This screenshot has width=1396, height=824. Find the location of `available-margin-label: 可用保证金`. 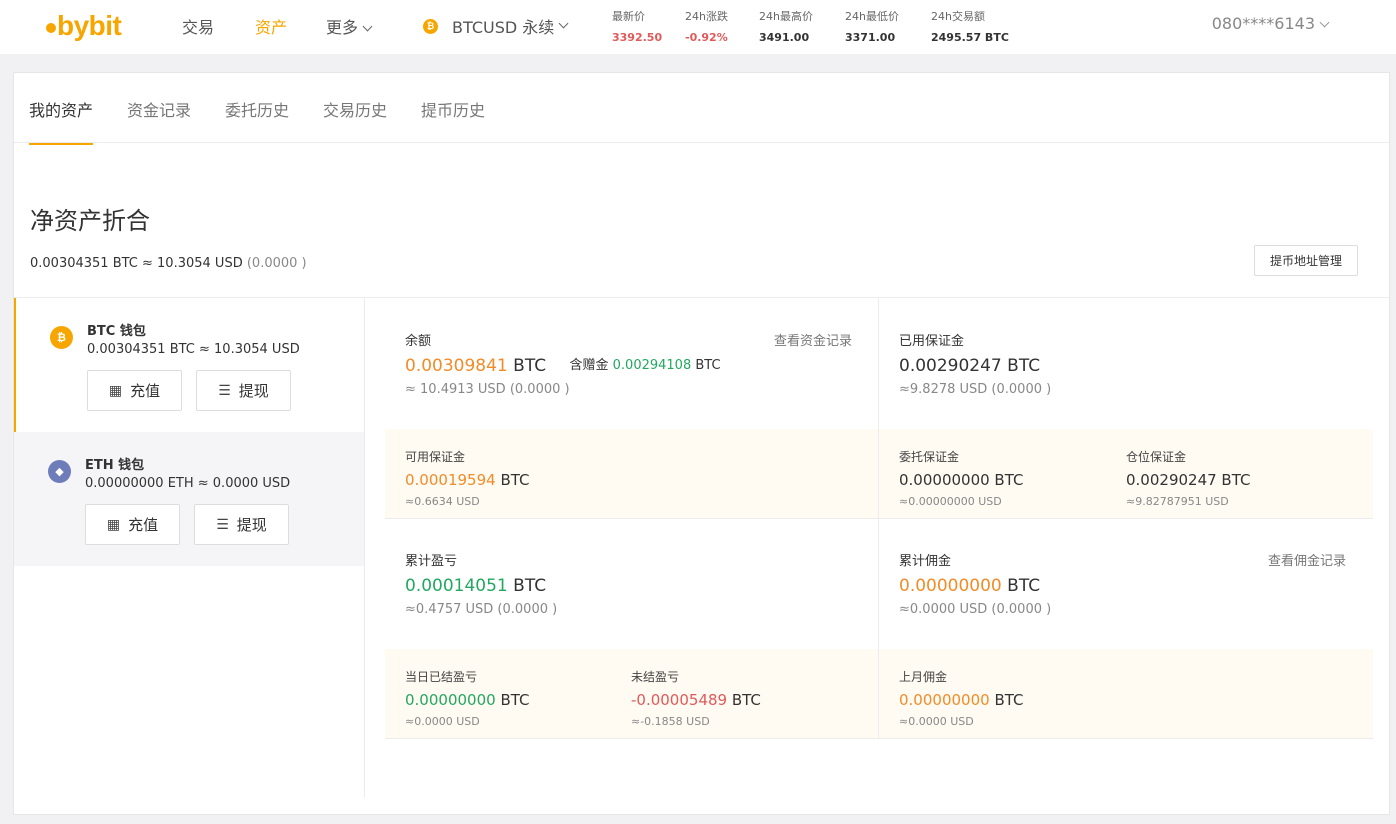

available-margin-label: 可用保证金 is located at coordinates (435, 457).